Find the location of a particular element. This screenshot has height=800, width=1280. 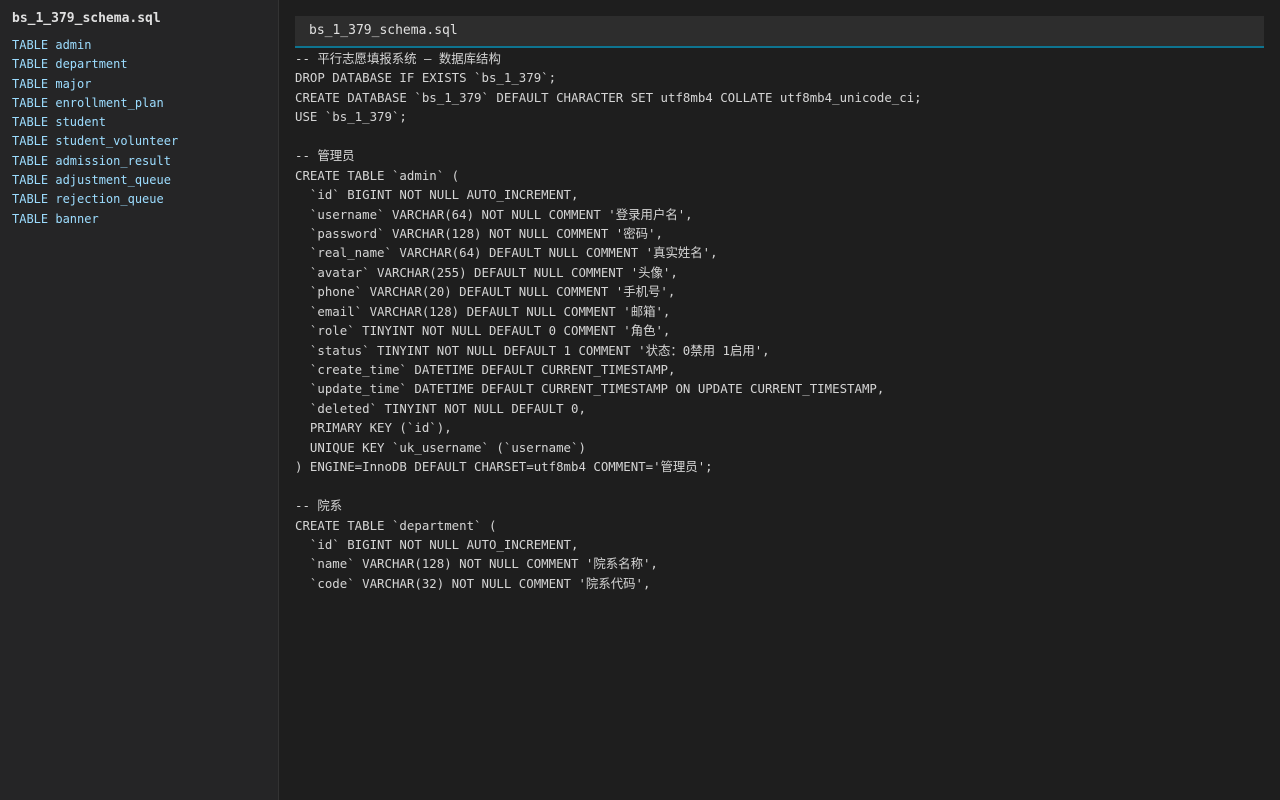

code-line: CREATE TABLE `admin` ( is located at coordinates (377, 175).